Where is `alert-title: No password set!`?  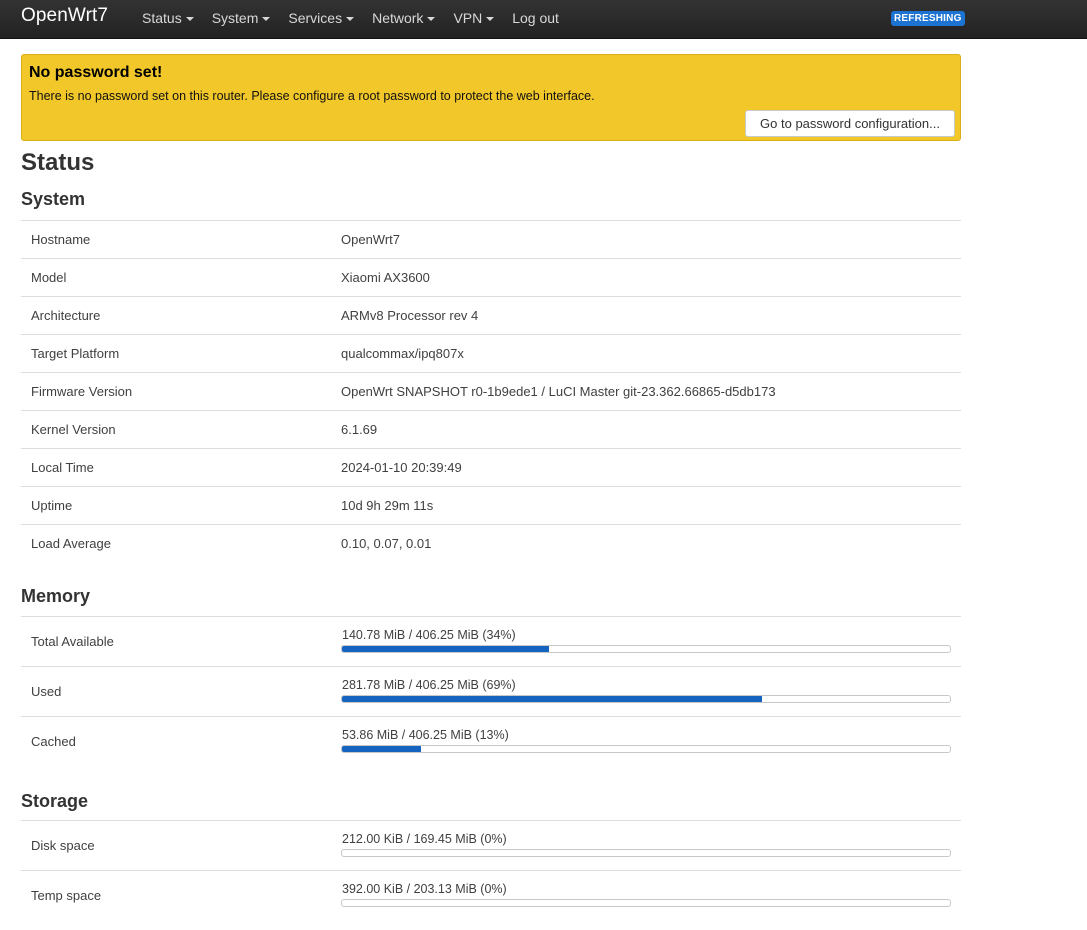 alert-title: No password set! is located at coordinates (96, 72).